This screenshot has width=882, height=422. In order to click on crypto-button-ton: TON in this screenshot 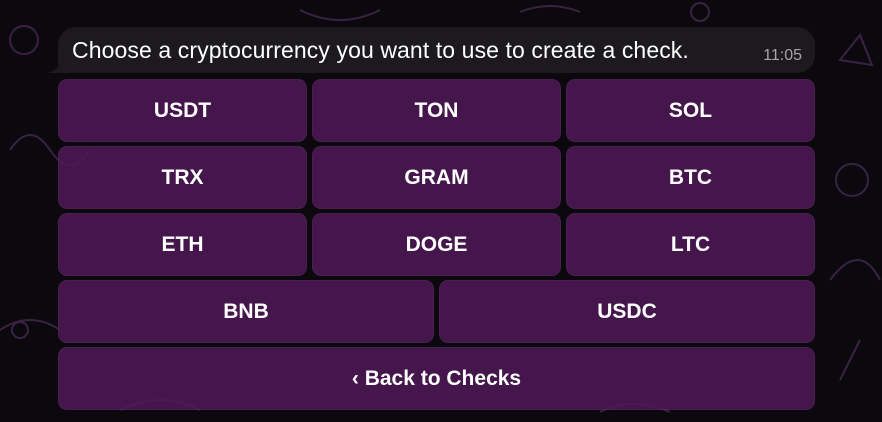, I will do `click(436, 110)`.